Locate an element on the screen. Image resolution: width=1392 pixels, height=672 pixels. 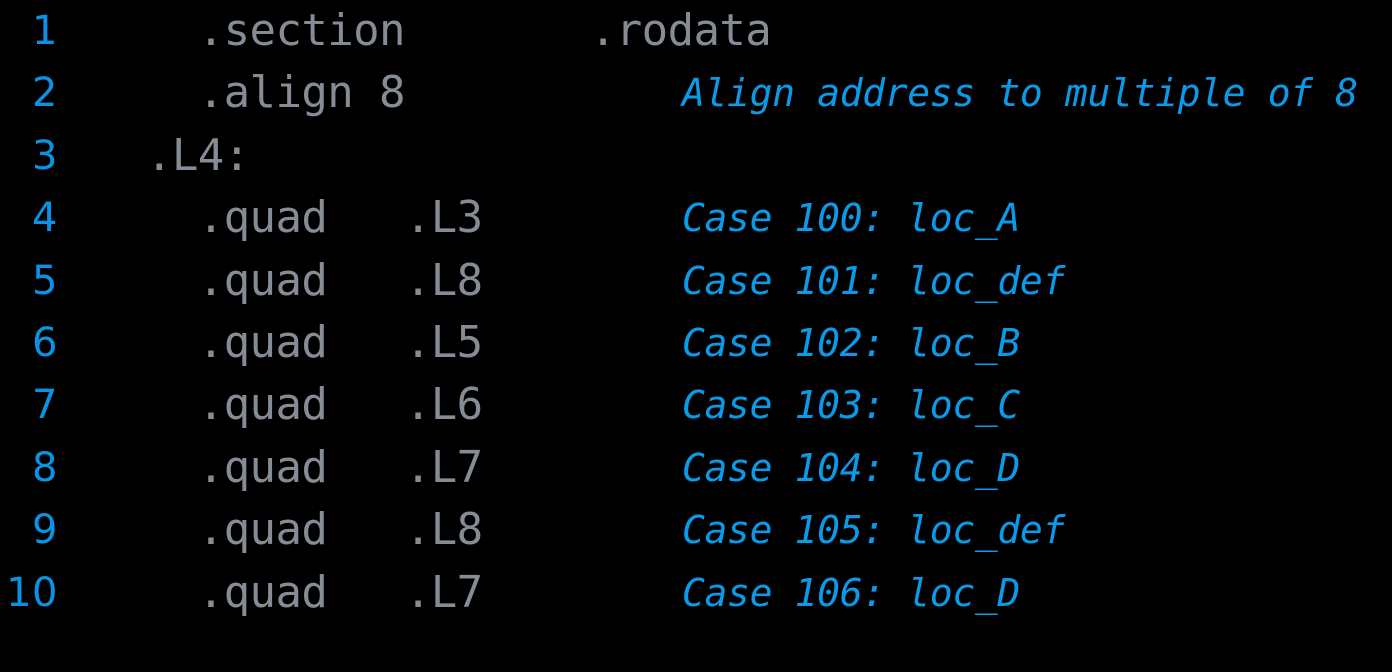
code-label: .L4: is located at coordinates (198, 156).